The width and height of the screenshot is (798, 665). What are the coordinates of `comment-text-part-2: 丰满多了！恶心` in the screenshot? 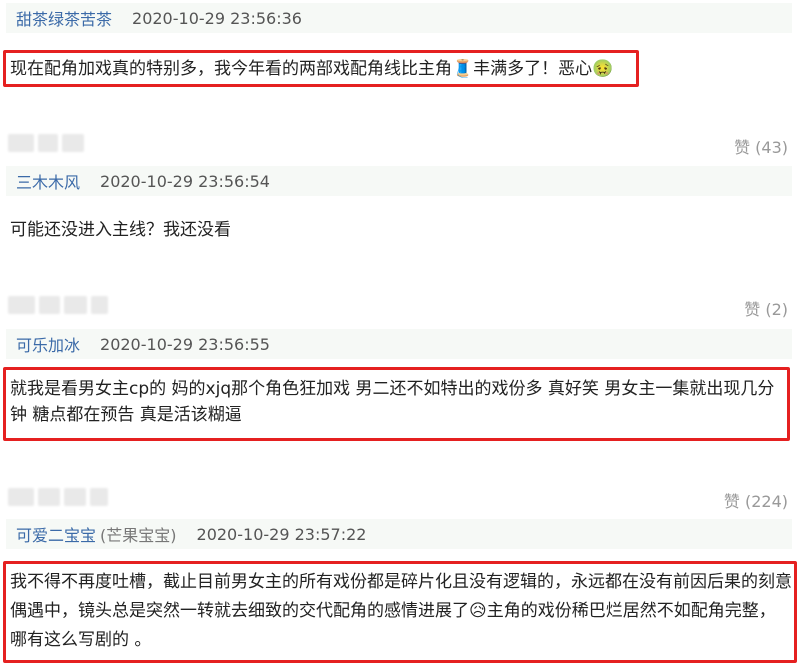 It's located at (533, 69).